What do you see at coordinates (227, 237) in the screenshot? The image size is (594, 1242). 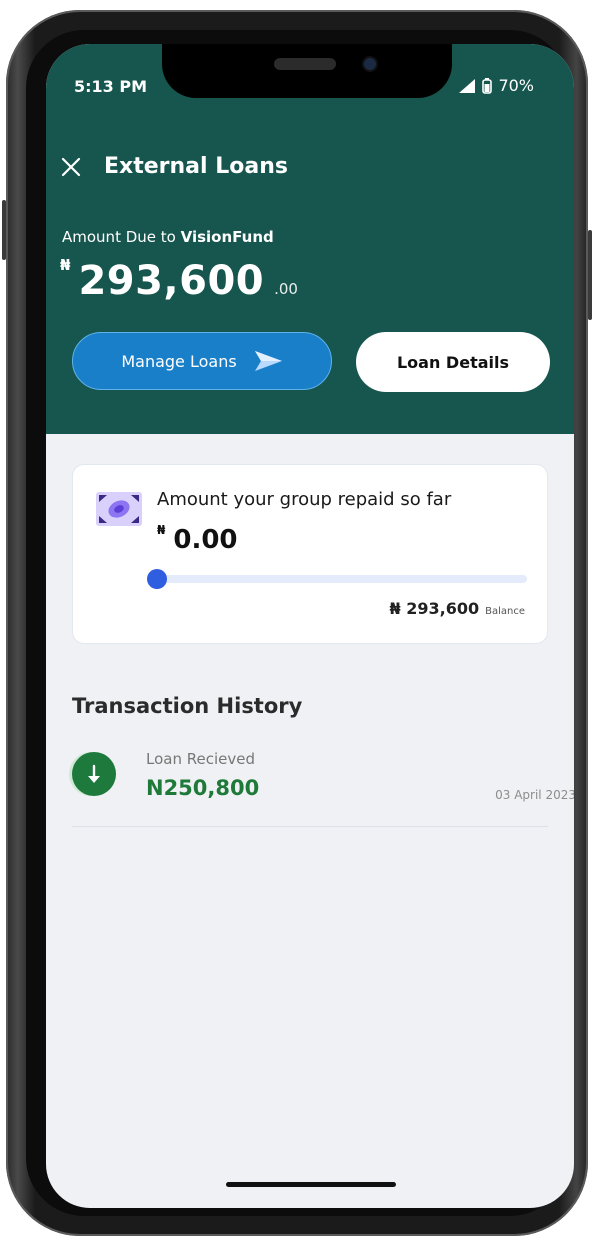 I see `lender-name: VisionFund` at bounding box center [227, 237].